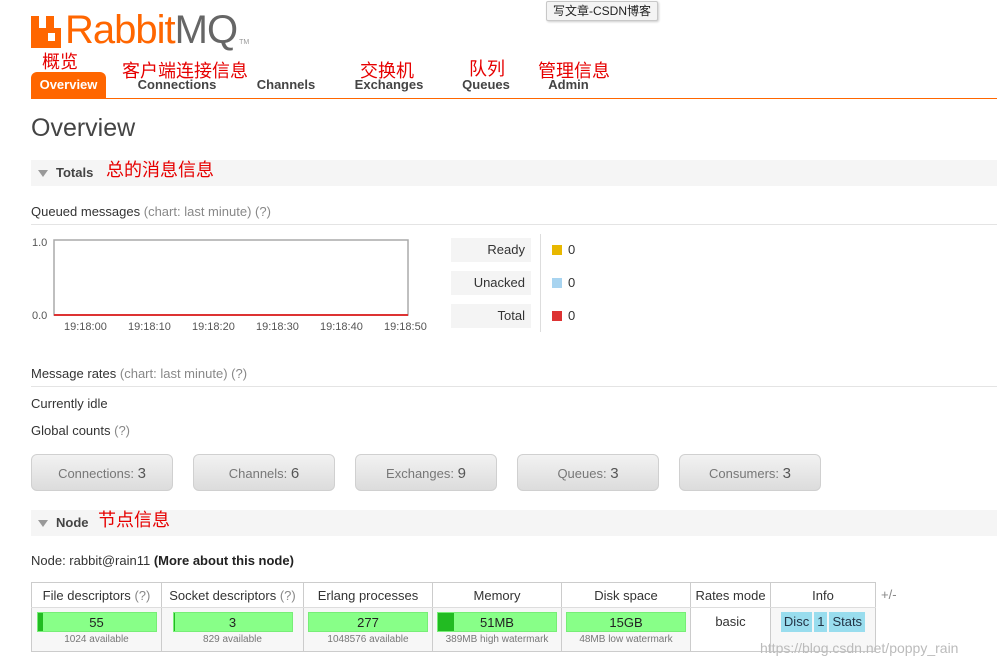  What do you see at coordinates (787, 473) in the screenshot?
I see `consumers-count-value: 3` at bounding box center [787, 473].